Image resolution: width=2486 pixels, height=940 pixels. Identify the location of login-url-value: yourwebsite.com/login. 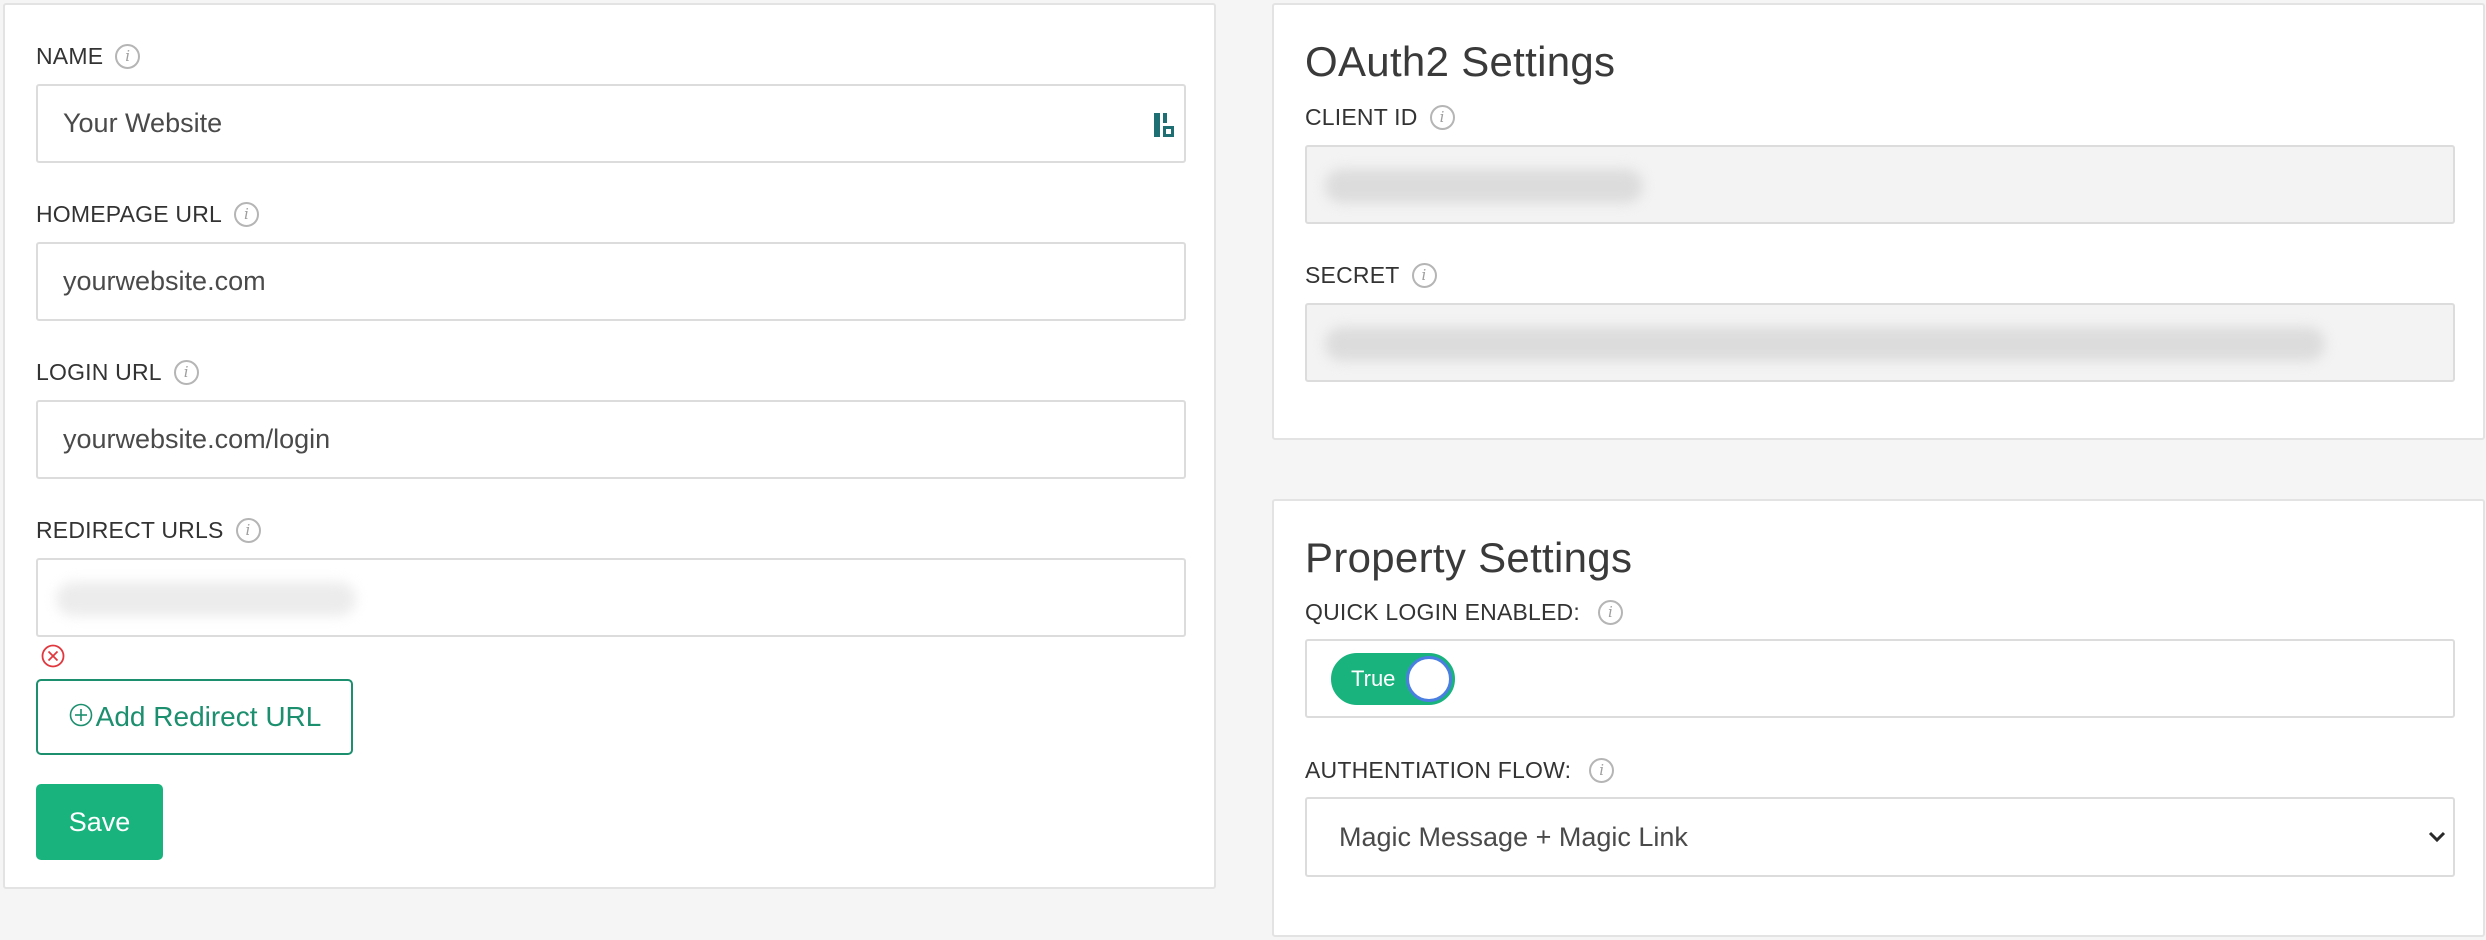
(197, 439).